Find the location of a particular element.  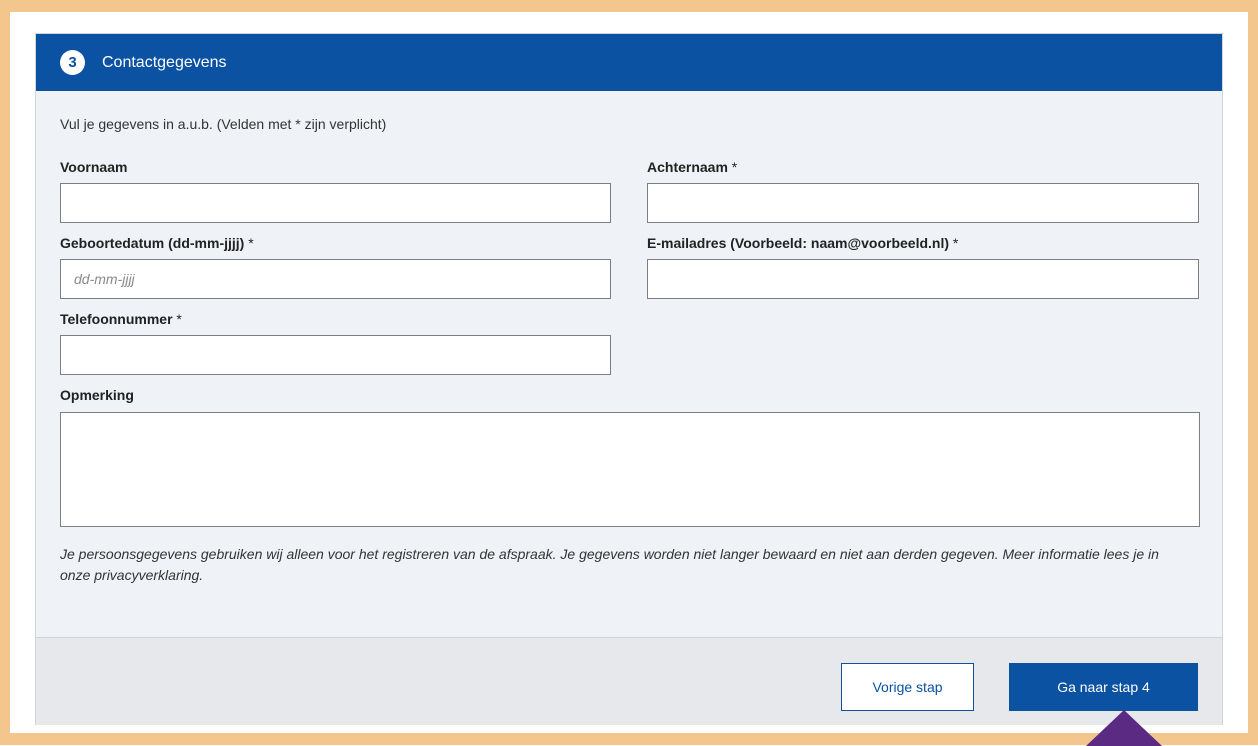

last-name-input is located at coordinates (923, 203).